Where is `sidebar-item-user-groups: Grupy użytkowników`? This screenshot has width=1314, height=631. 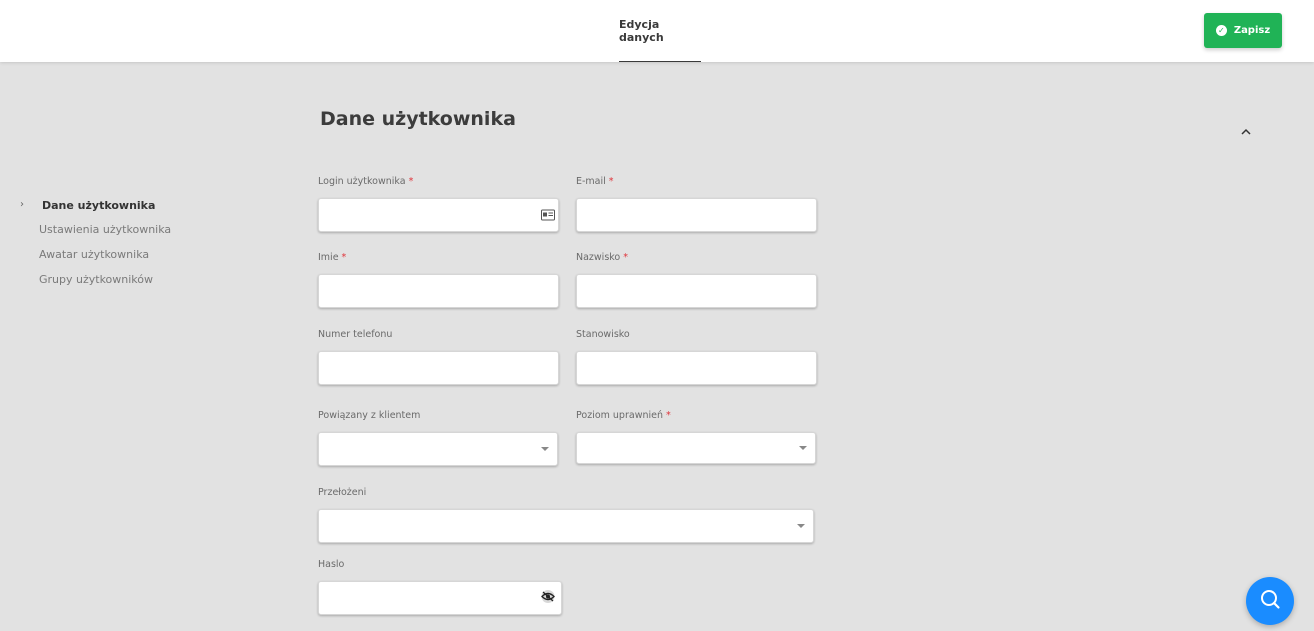
sidebar-item-user-groups: Grupy użytkowników is located at coordinates (96, 279).